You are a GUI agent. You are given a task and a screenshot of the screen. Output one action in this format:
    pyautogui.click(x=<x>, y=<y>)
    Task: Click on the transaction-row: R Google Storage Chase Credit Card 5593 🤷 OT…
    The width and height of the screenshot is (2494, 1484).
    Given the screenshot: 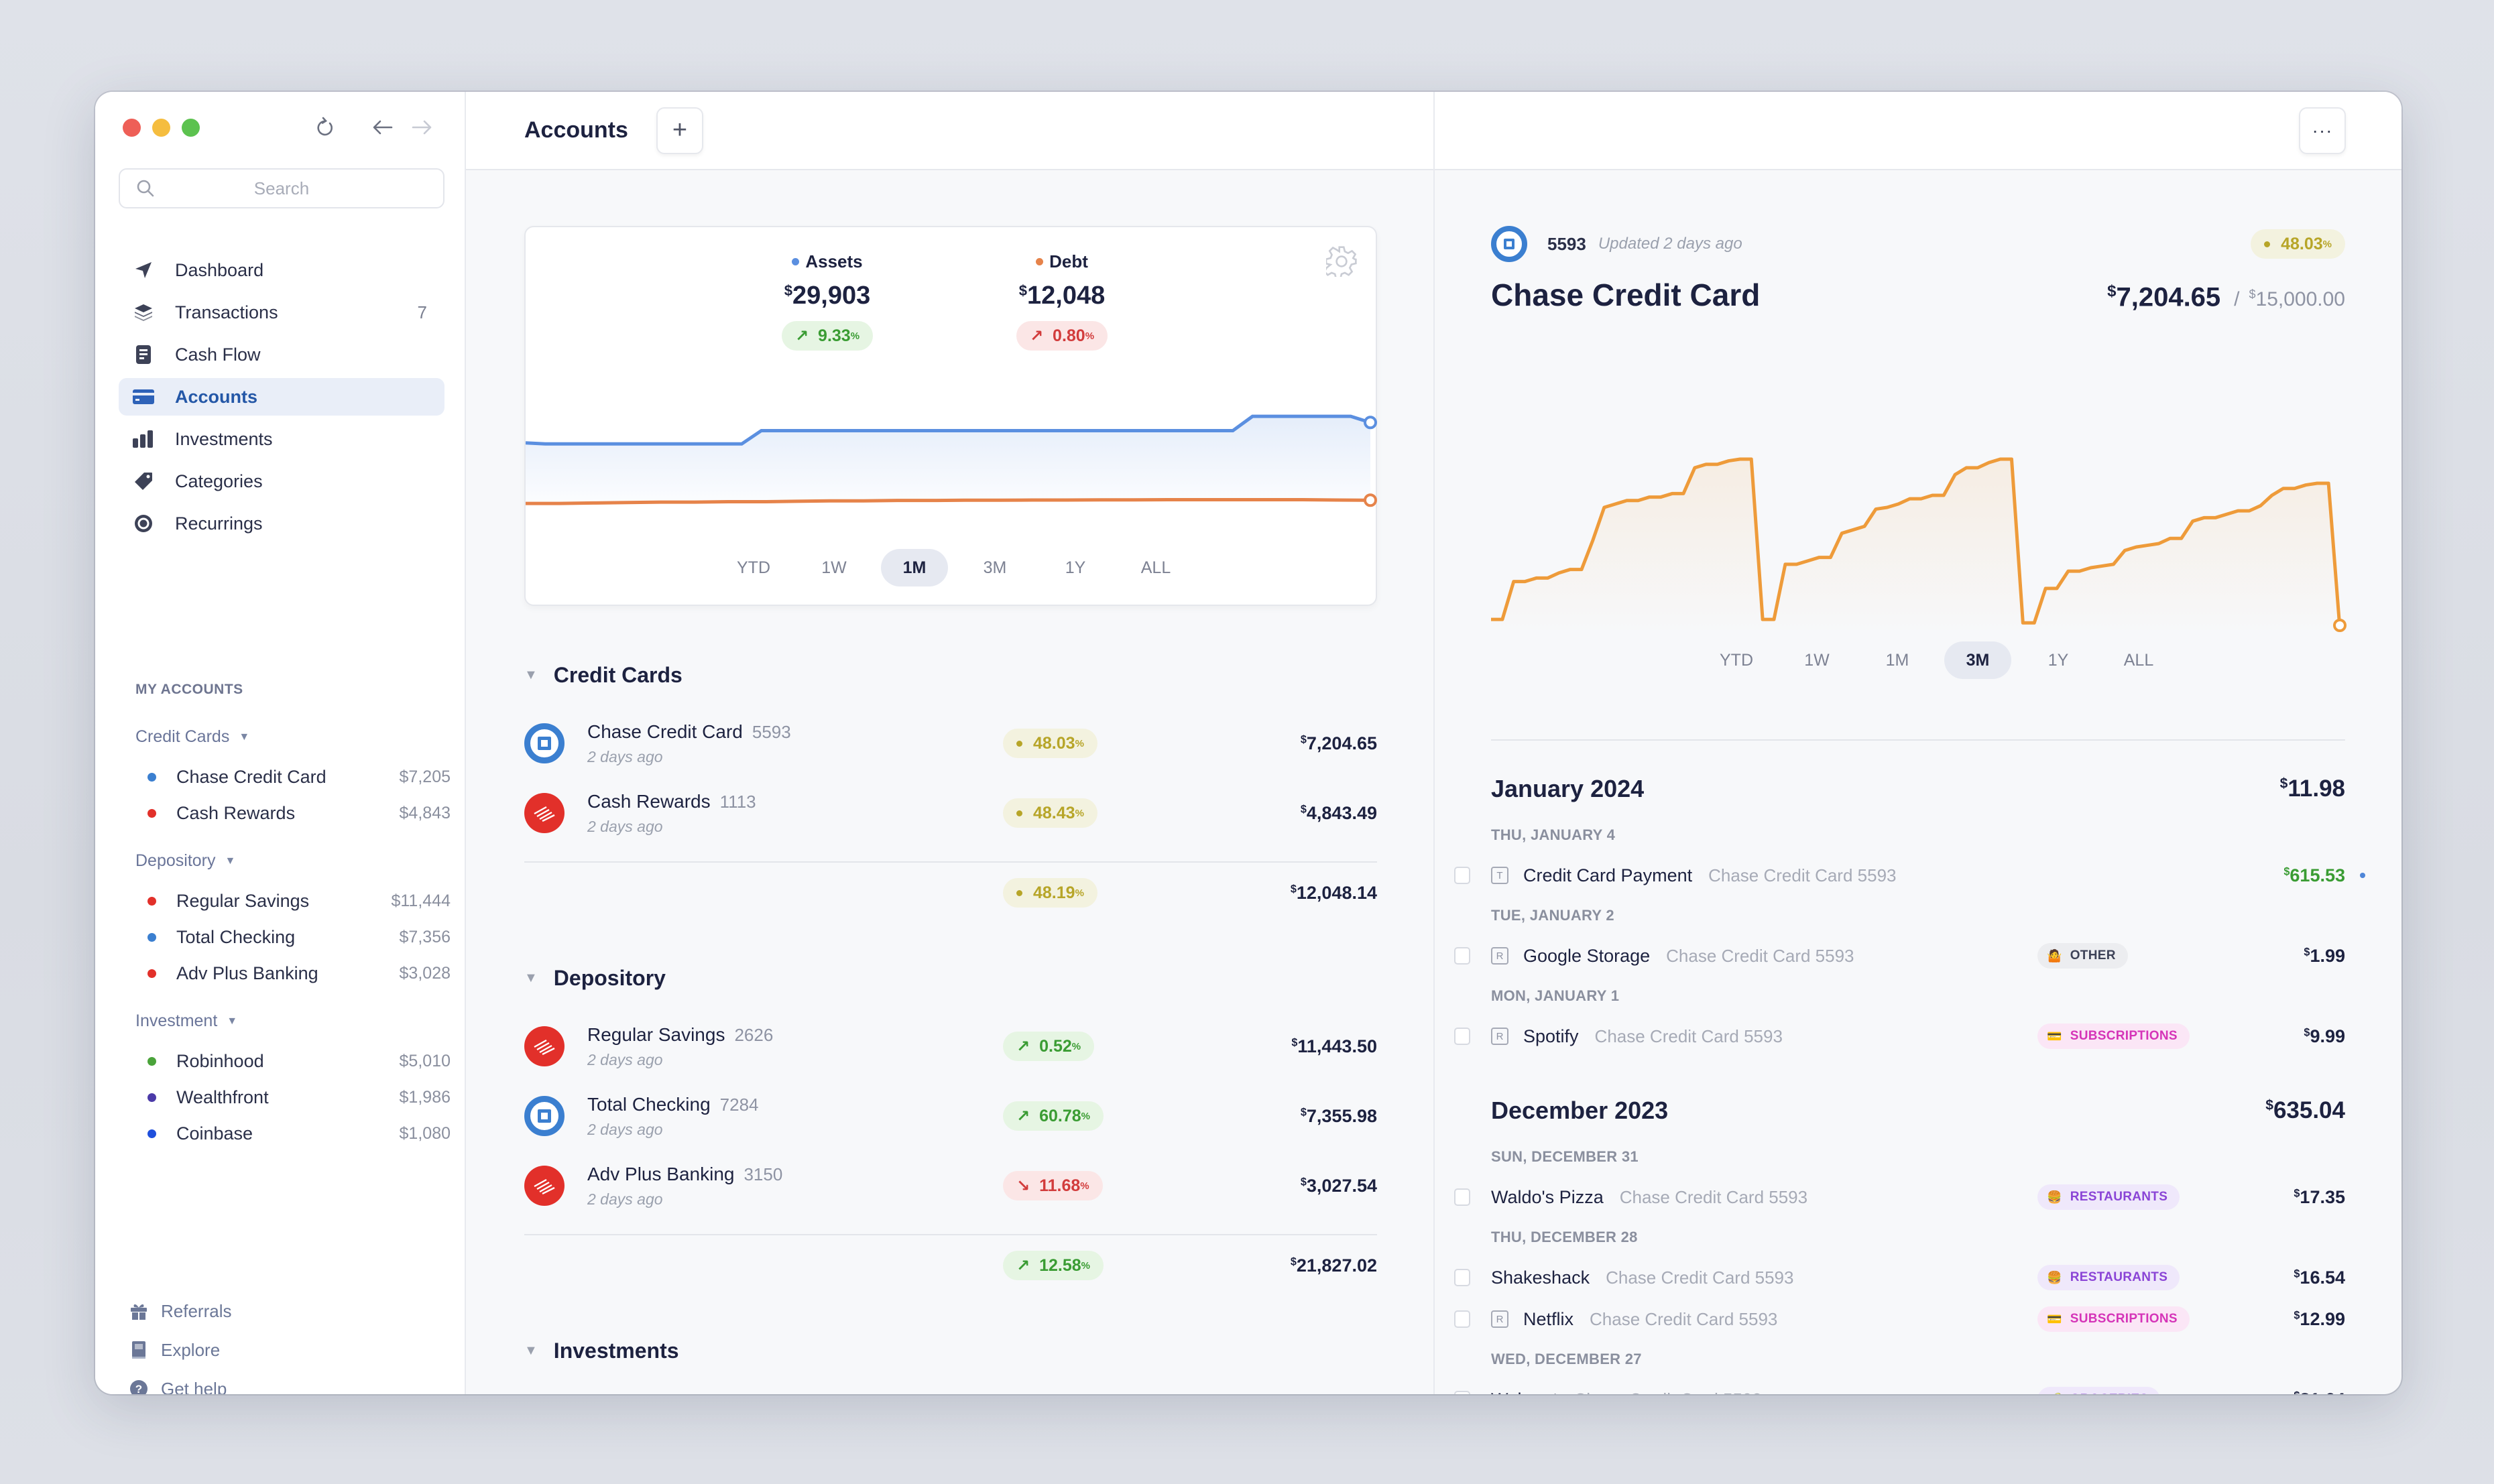 What is the action you would take?
    pyautogui.click(x=1899, y=956)
    